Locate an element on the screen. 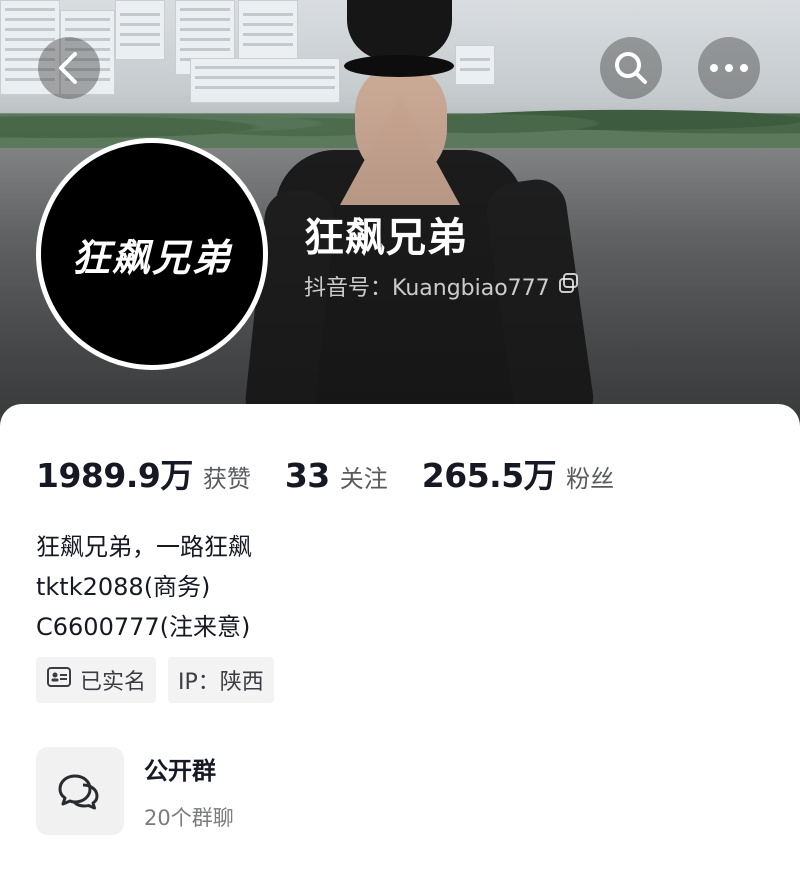  avatar: 狂飙兄弟 is located at coordinates (152, 254).